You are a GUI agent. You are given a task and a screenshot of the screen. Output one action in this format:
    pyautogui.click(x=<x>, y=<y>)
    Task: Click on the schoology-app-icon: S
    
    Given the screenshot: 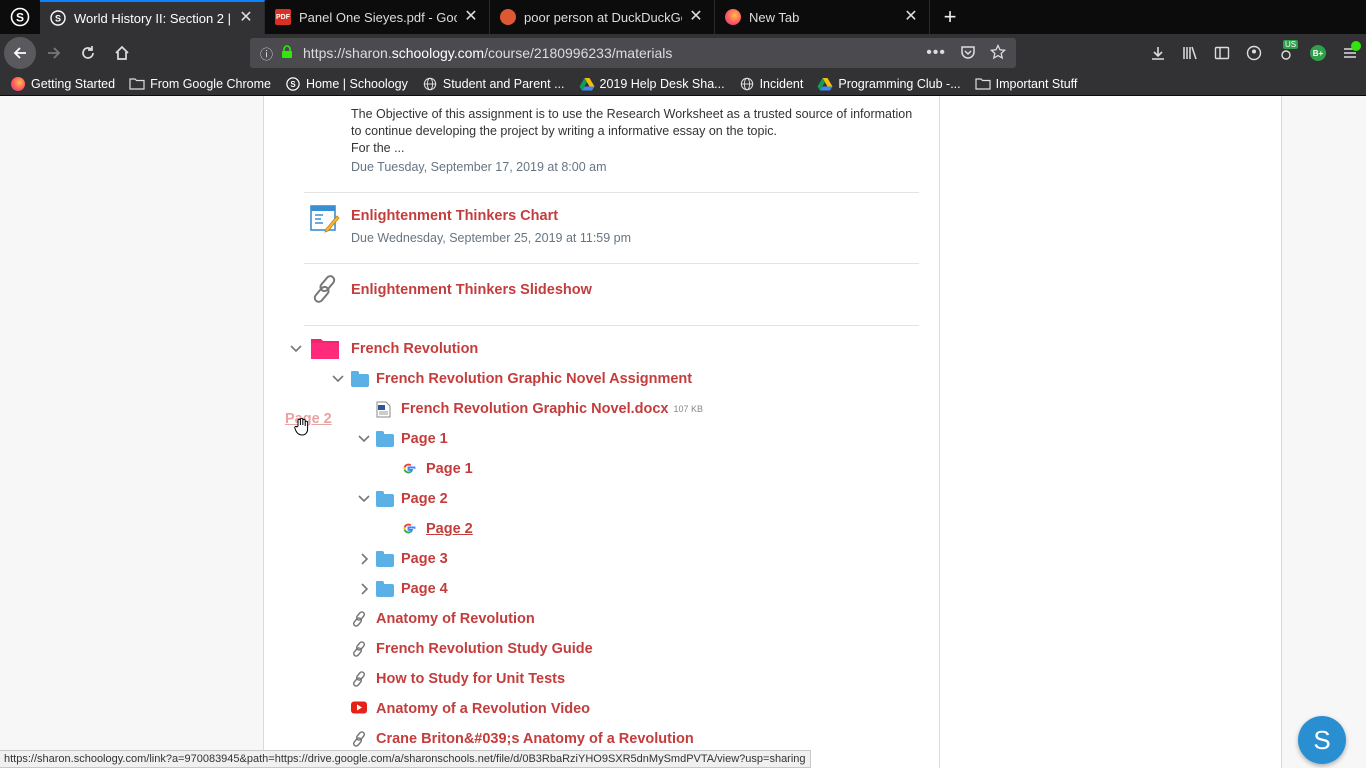 What is the action you would take?
    pyautogui.click(x=20, y=17)
    